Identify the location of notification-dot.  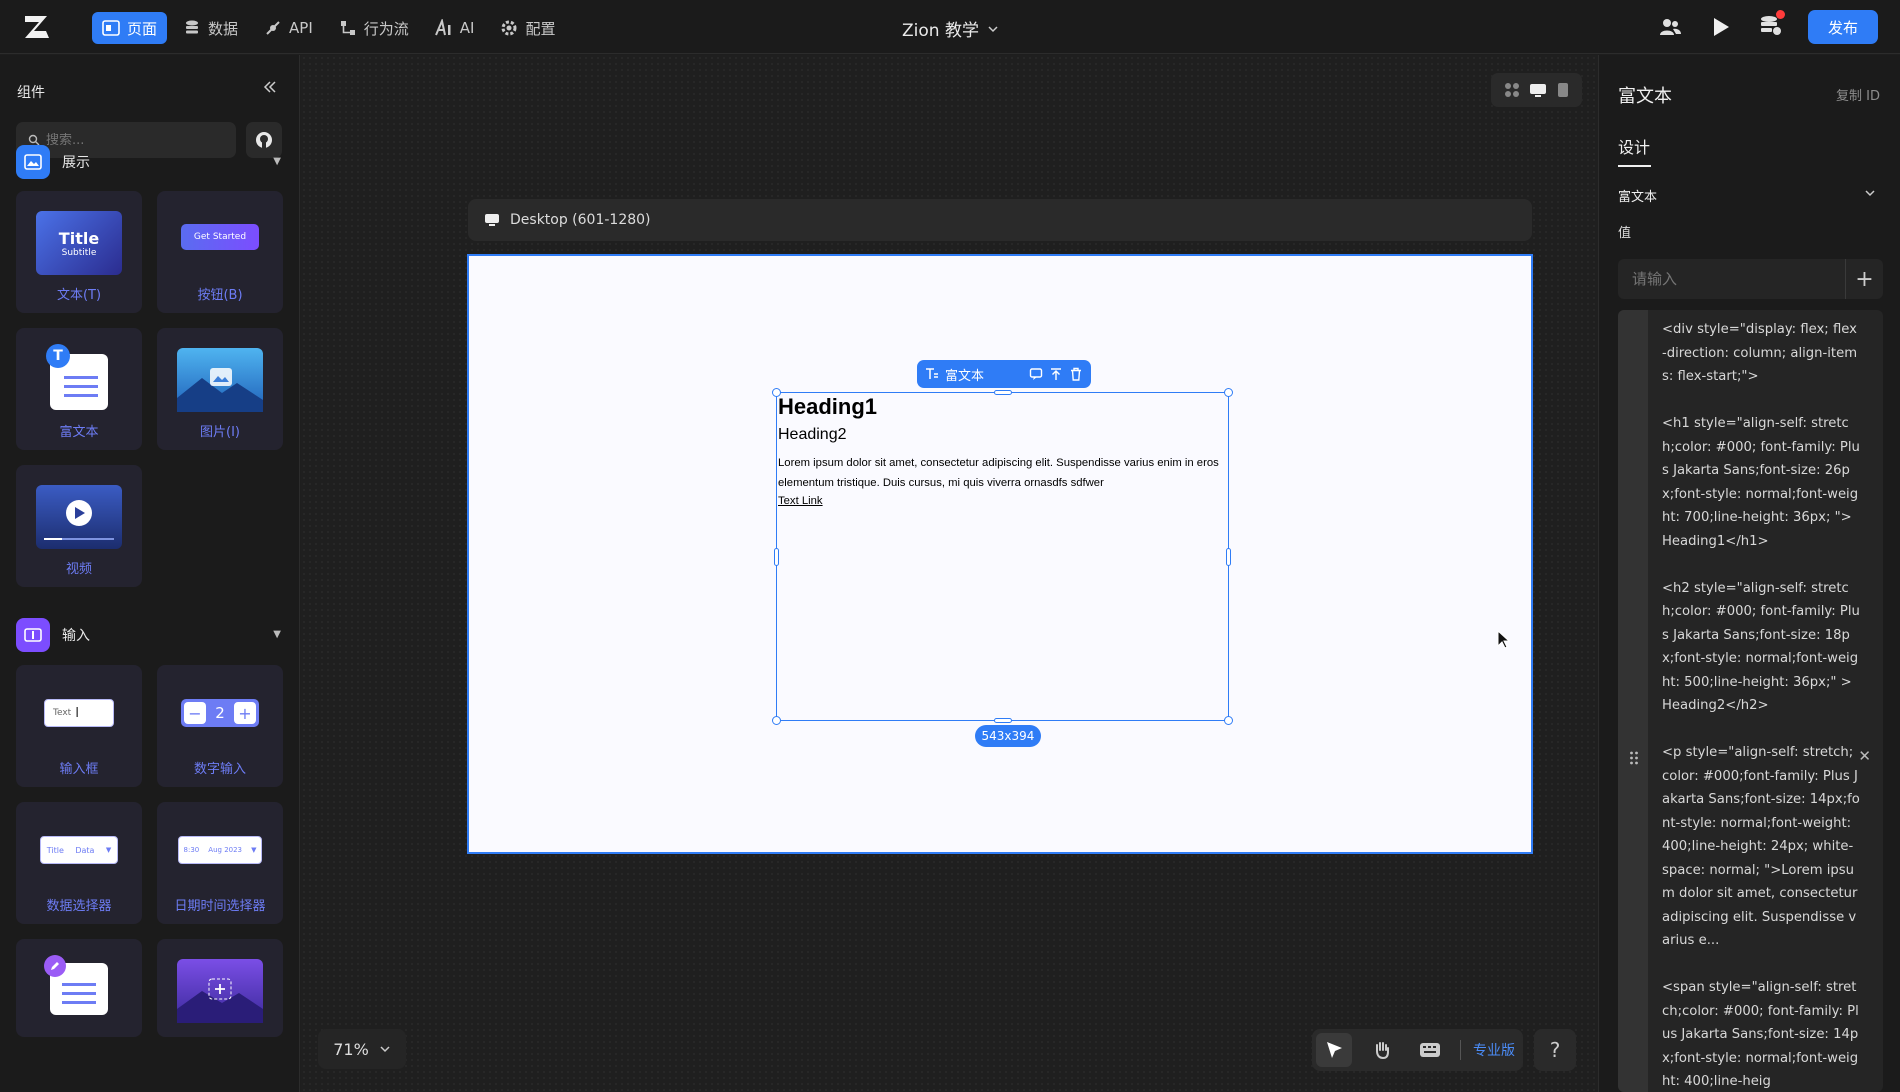
(1780, 14).